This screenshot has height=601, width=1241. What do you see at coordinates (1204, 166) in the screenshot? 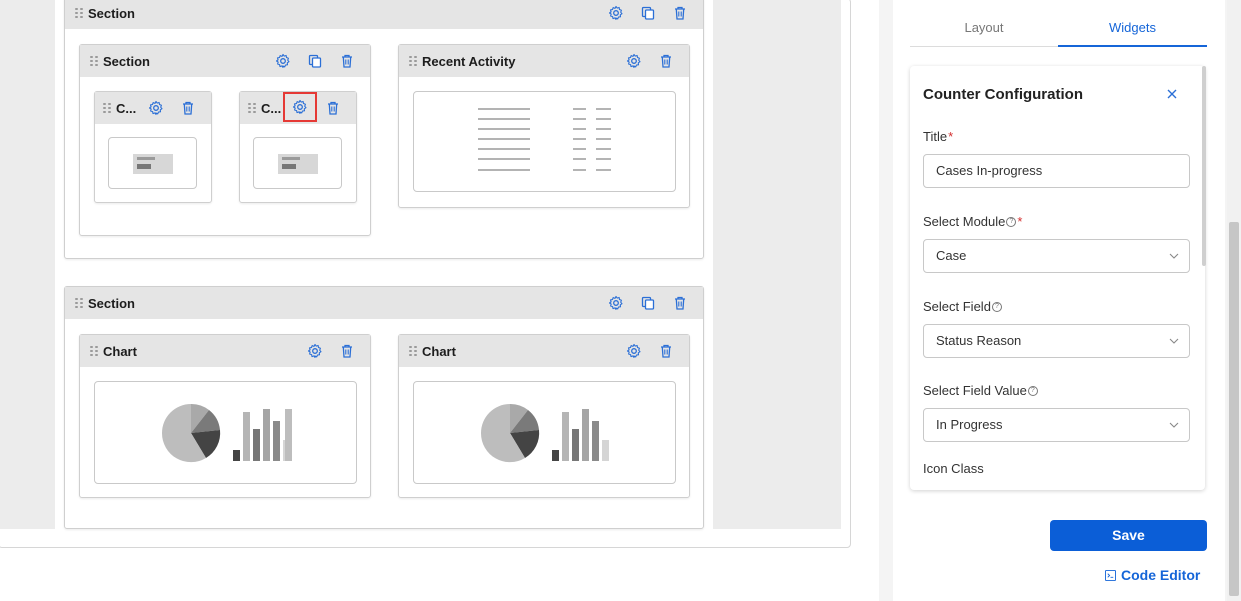
I see `card-scrollbar` at bounding box center [1204, 166].